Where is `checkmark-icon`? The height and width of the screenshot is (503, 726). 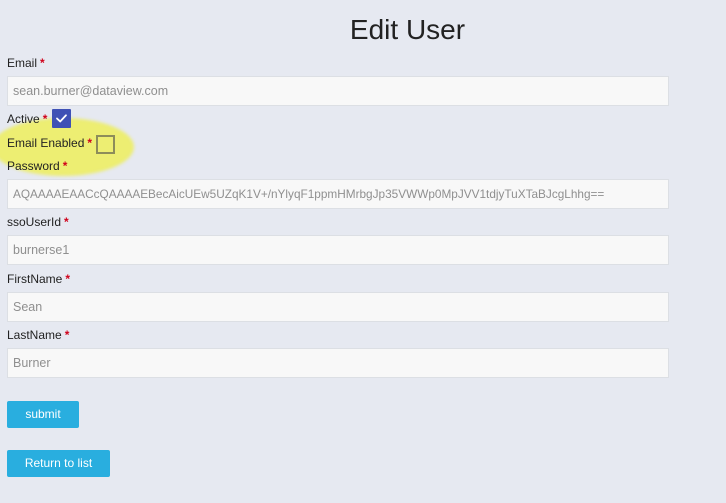 checkmark-icon is located at coordinates (61, 118).